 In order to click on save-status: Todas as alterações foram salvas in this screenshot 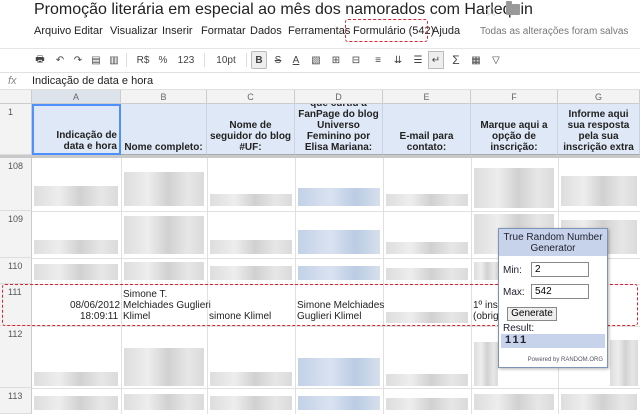, I will do `click(554, 31)`.